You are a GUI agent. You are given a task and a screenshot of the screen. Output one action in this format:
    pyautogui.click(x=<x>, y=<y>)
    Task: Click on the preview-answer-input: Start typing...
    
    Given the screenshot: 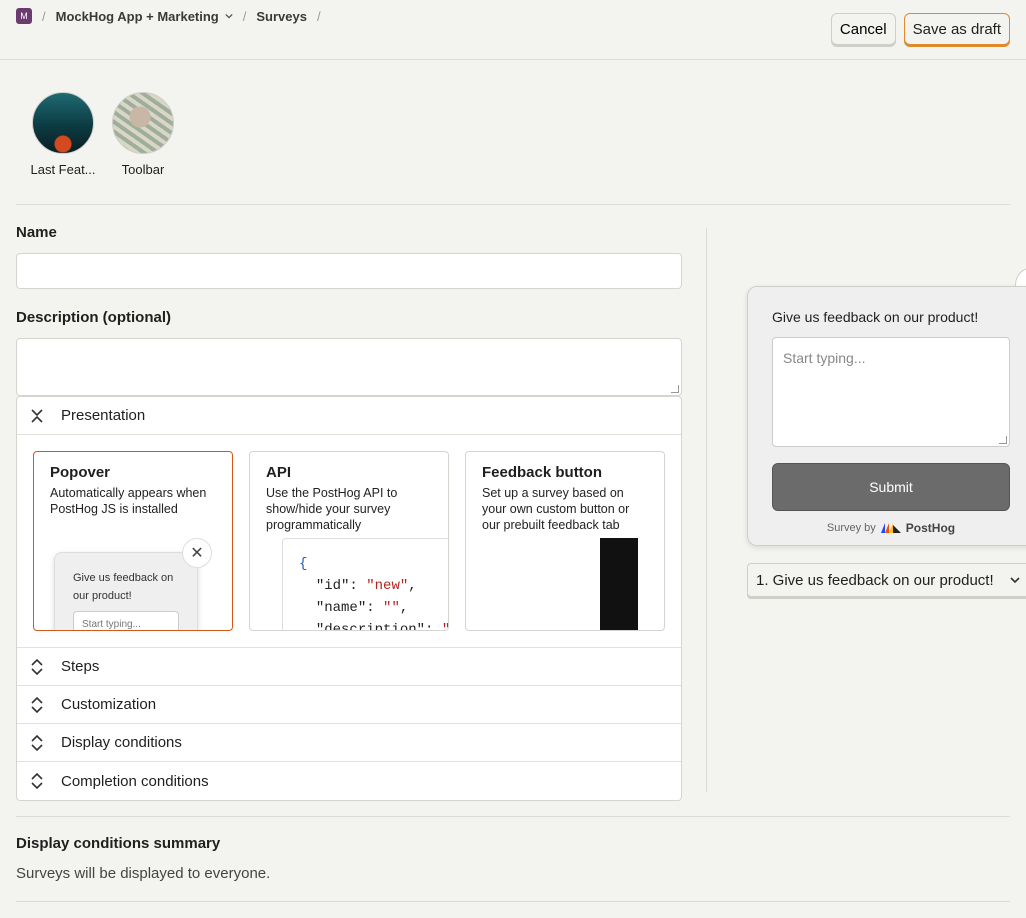 What is the action you would take?
    pyautogui.click(x=891, y=392)
    